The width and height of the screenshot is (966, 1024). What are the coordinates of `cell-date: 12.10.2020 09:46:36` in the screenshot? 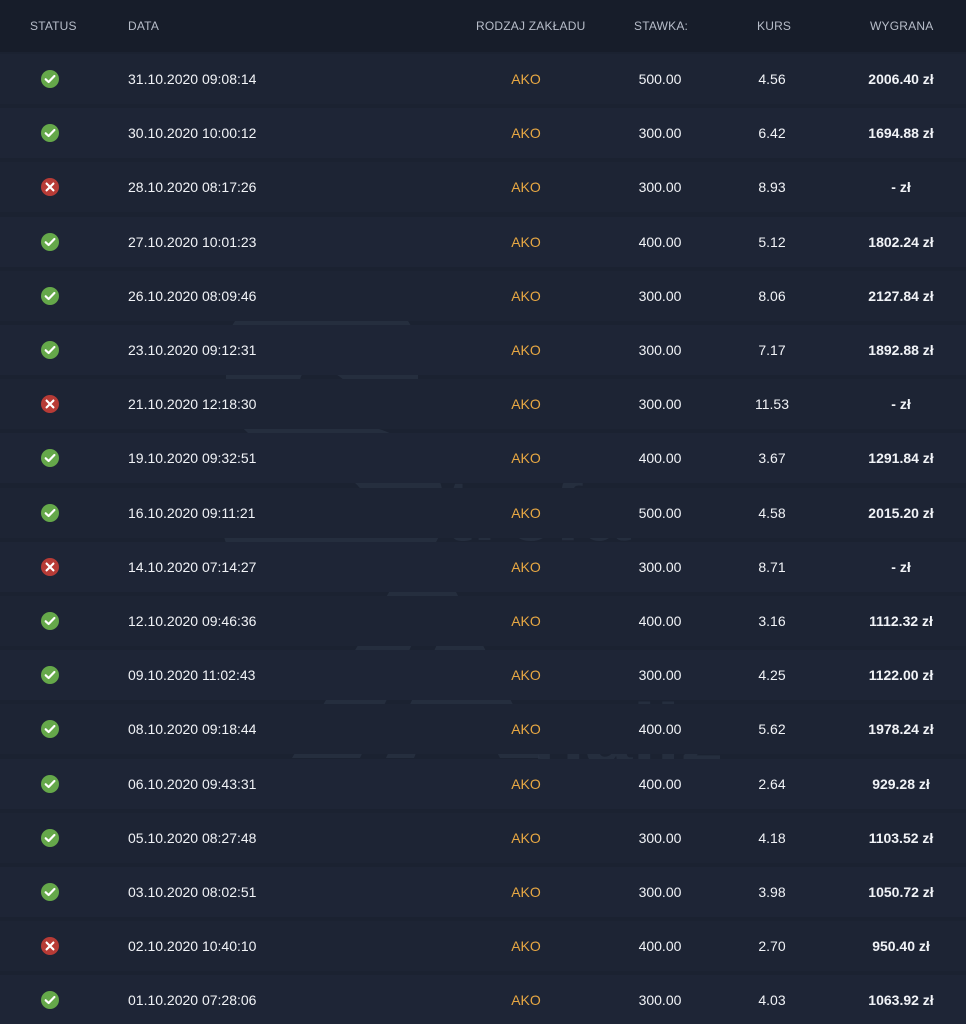 It's located at (192, 621).